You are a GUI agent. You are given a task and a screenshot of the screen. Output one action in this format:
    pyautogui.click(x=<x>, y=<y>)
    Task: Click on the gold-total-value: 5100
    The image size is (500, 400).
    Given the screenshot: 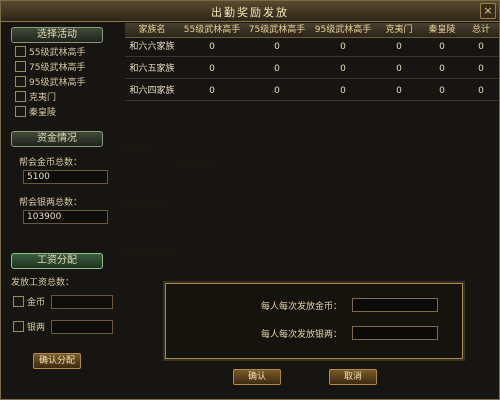 What is the action you would take?
    pyautogui.click(x=65, y=177)
    